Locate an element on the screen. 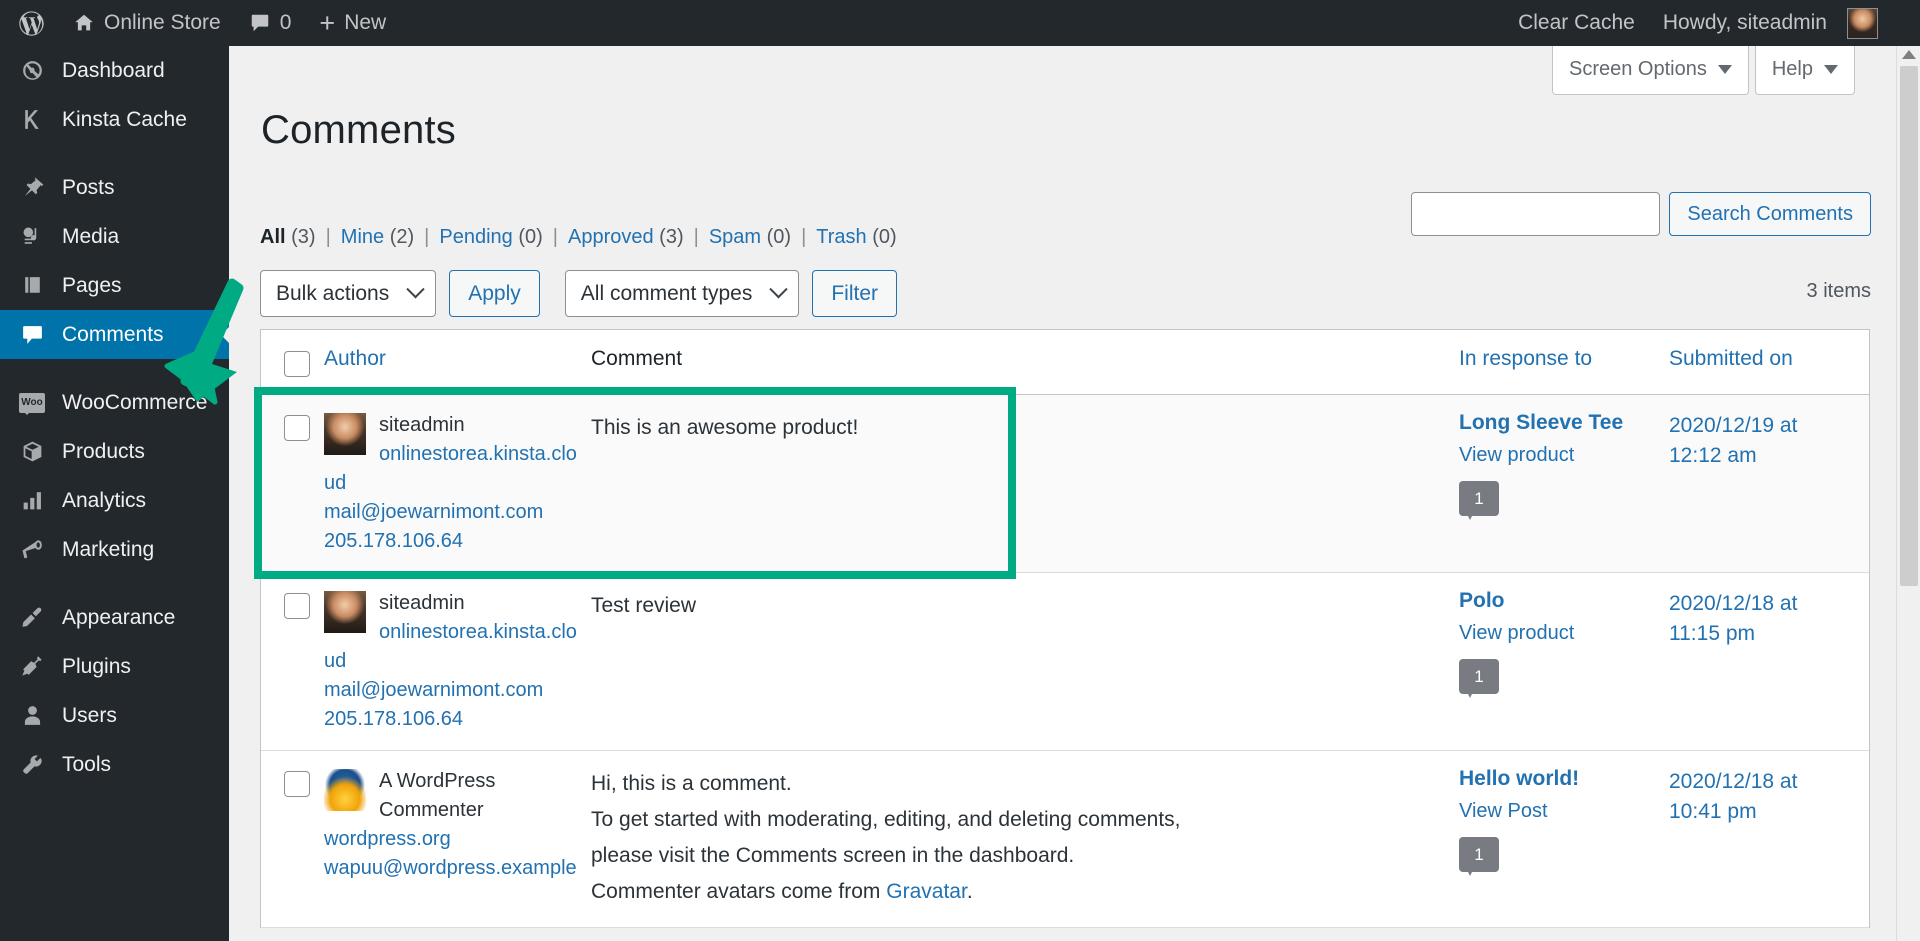 The height and width of the screenshot is (941, 1920). comment-line: Test review is located at coordinates (644, 605).